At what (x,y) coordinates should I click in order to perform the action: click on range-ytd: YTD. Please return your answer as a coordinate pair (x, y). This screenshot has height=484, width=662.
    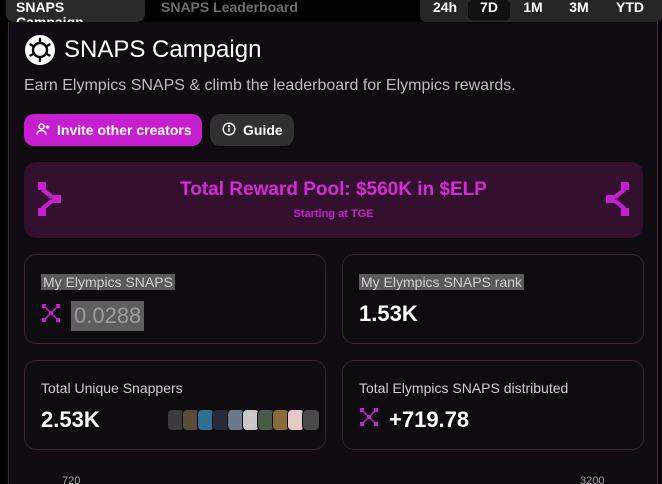
    Looking at the image, I should click on (630, 10).